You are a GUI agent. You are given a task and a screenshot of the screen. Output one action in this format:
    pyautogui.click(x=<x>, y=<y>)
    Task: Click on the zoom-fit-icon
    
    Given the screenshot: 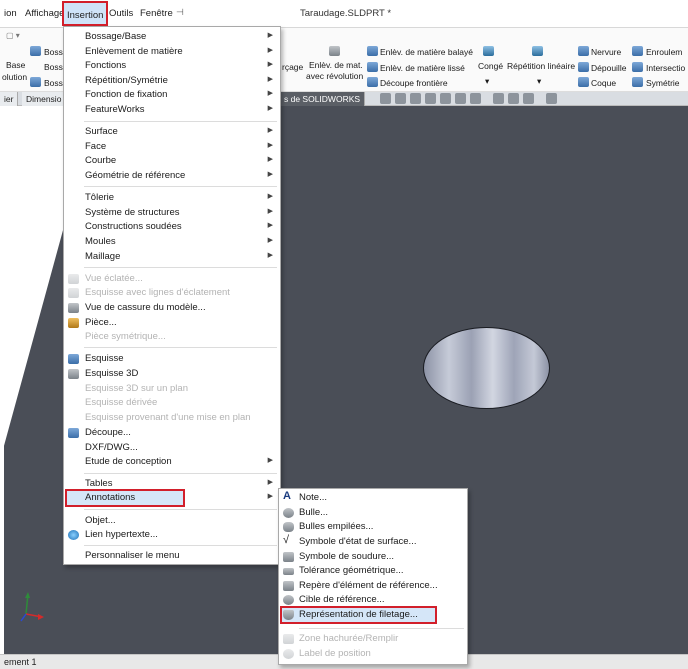 What is the action you would take?
    pyautogui.click(x=385, y=98)
    